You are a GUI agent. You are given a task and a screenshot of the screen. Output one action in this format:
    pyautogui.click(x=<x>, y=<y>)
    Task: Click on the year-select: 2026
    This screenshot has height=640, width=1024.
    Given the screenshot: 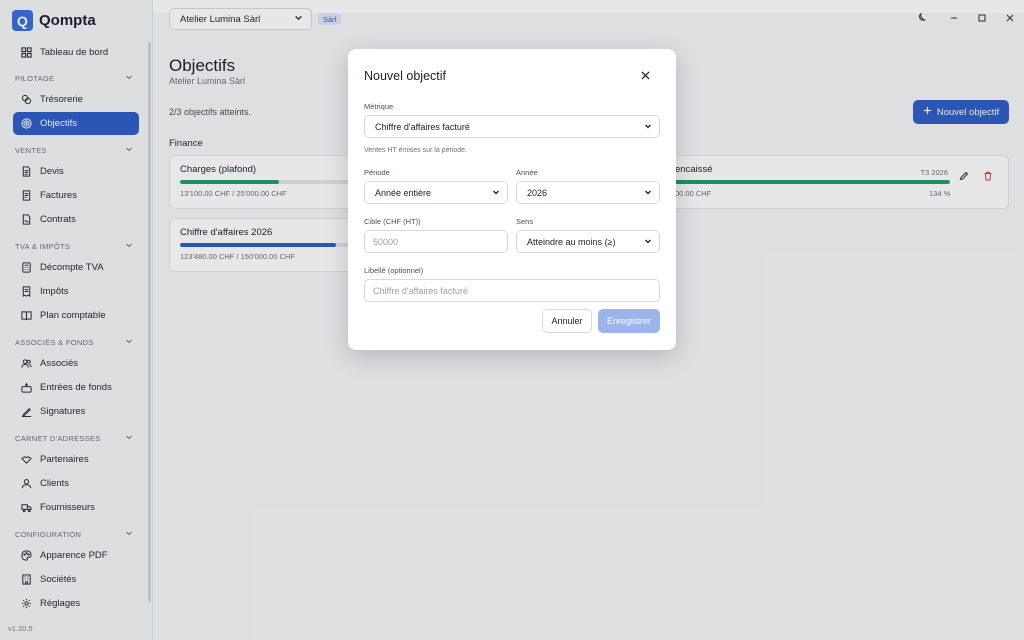 What is the action you would take?
    pyautogui.click(x=588, y=192)
    